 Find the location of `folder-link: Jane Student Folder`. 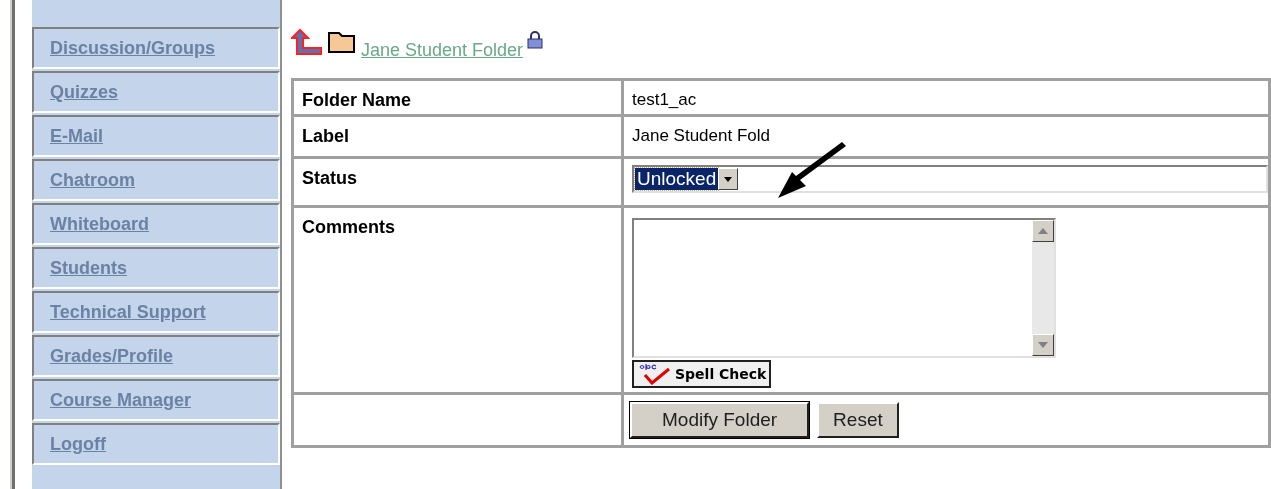

folder-link: Jane Student Folder is located at coordinates (442, 50).